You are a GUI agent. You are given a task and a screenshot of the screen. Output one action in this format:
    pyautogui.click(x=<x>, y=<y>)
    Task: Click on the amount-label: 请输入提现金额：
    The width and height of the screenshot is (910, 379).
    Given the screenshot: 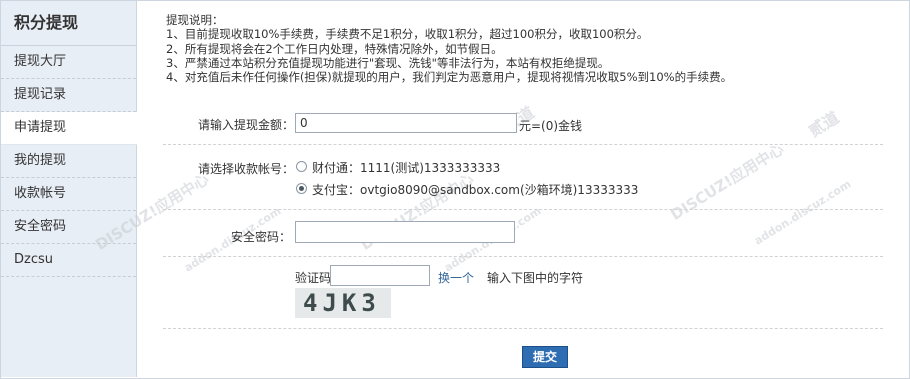 What is the action you would take?
    pyautogui.click(x=246, y=125)
    